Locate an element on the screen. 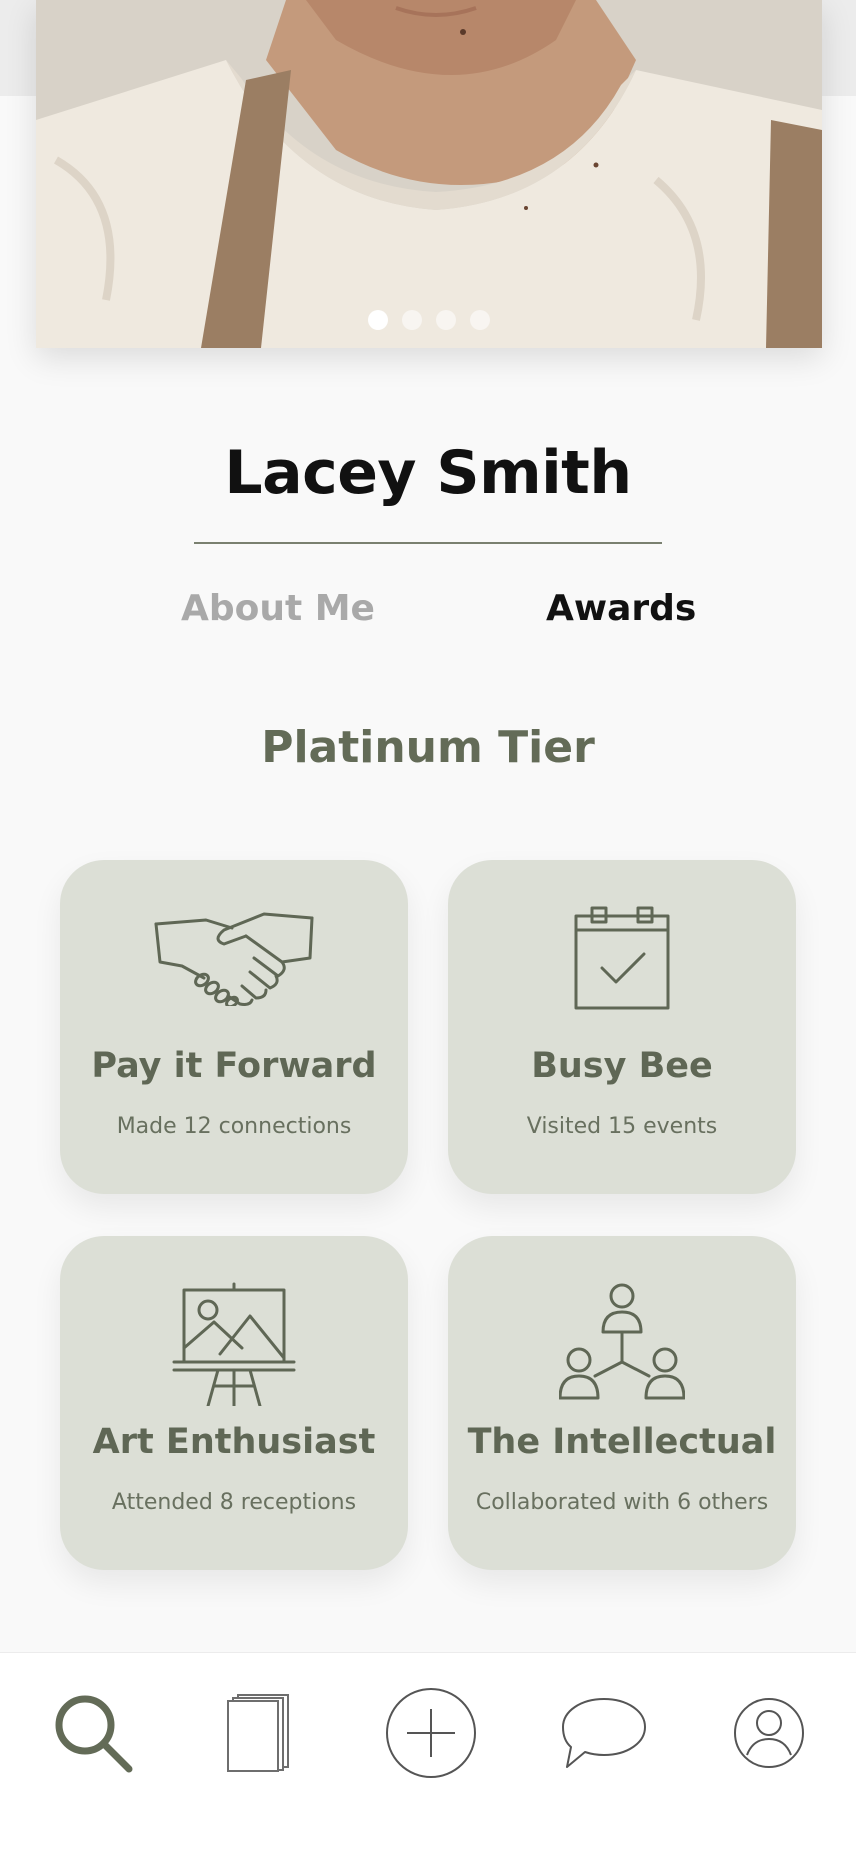  easel-painting-icon is located at coordinates (234, 1347).